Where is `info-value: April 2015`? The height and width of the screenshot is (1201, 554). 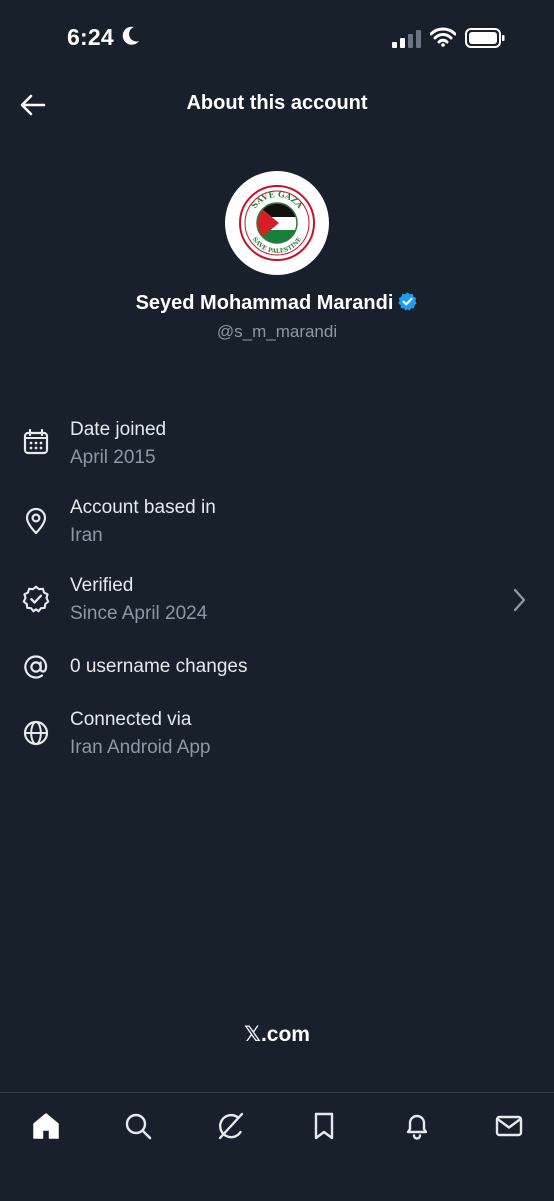 info-value: April 2015 is located at coordinates (113, 457).